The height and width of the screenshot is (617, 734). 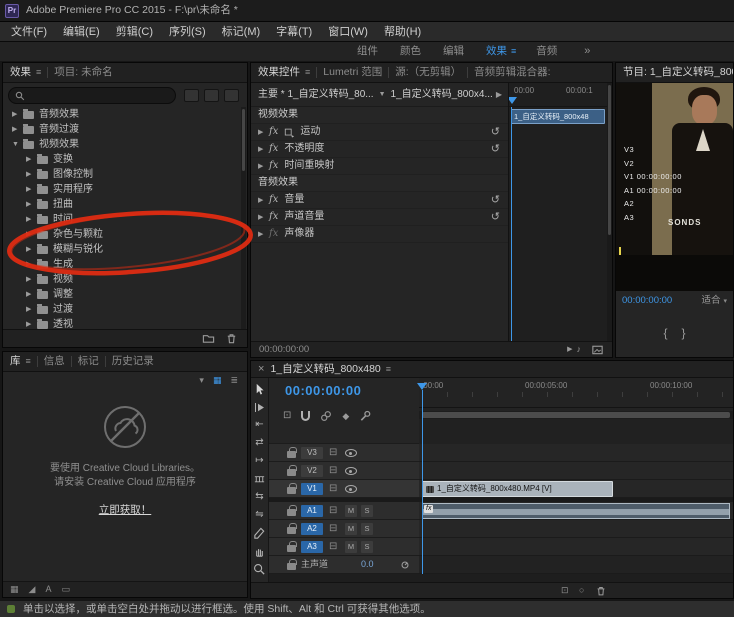 What do you see at coordinates (20, 72) in the screenshot?
I see `tab-effects: 效果` at bounding box center [20, 72].